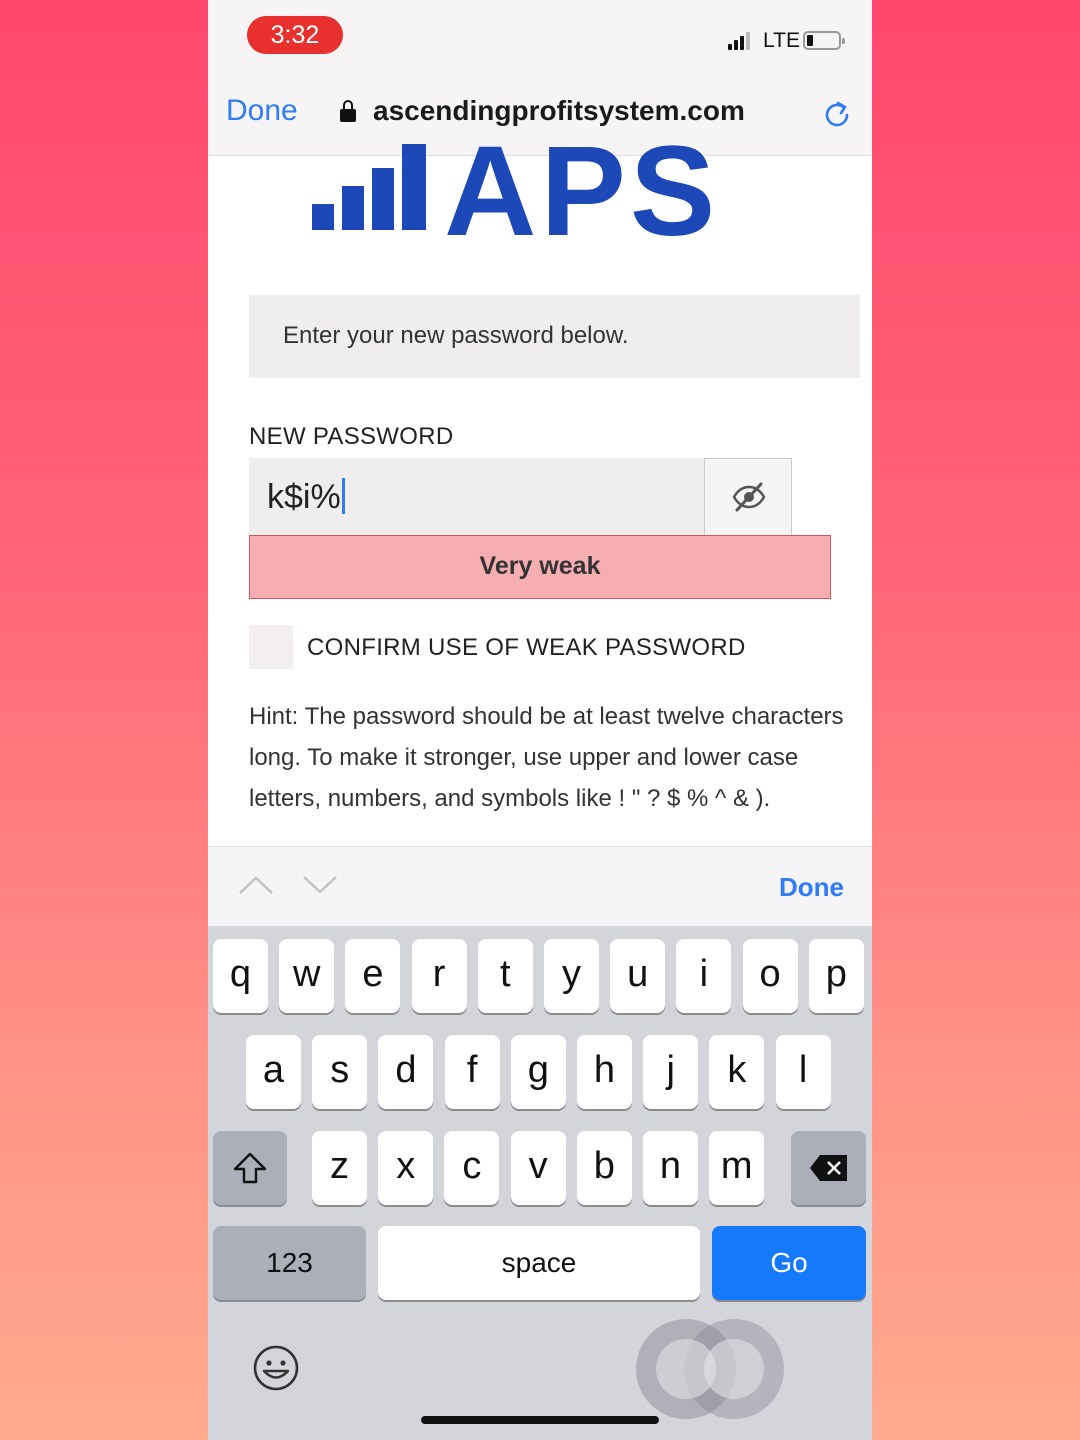 The image size is (1080, 1440). I want to click on key-g: g, so click(538, 1072).